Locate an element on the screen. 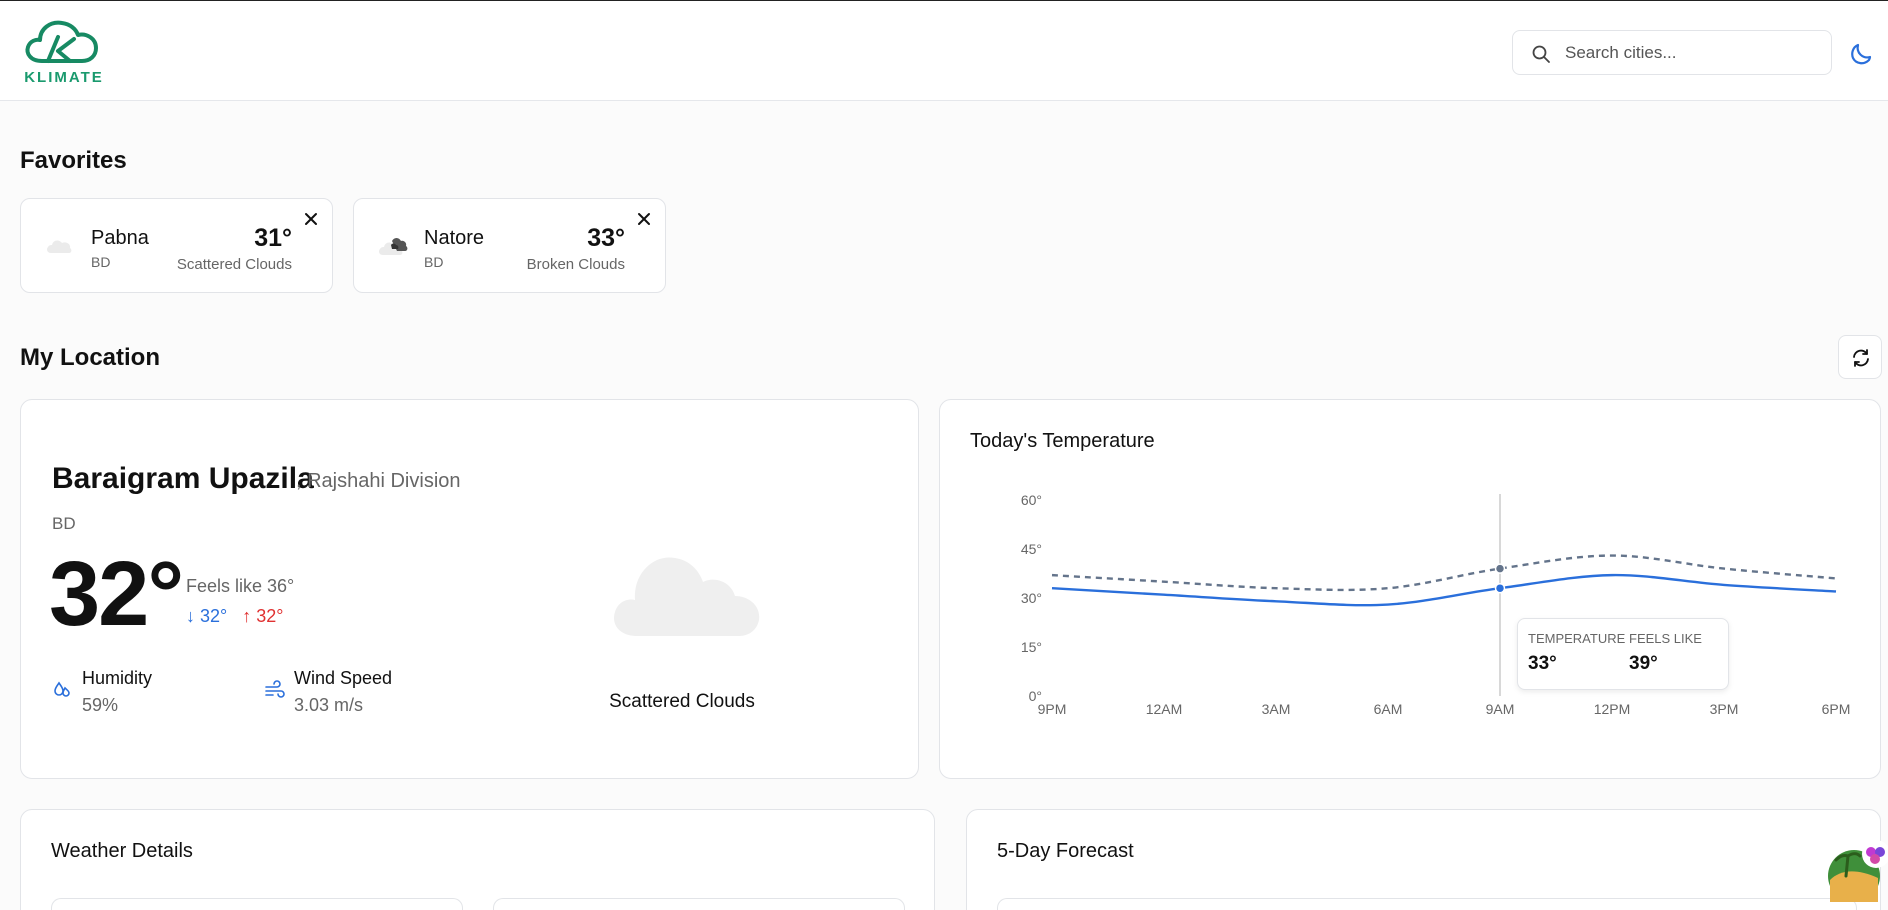  refresh-button is located at coordinates (1860, 357).